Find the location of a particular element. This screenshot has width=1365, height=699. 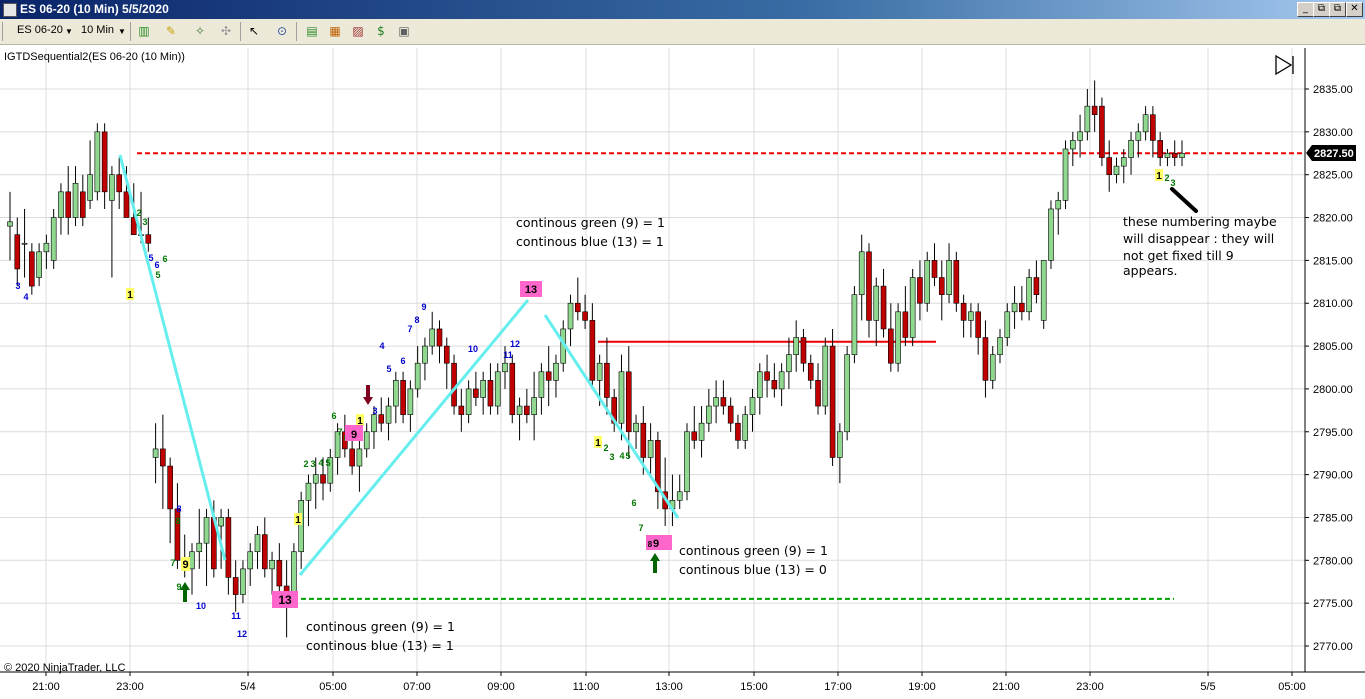

indicator-label: IGTDSequential2(ES 06-20 (10 Min)) is located at coordinates (94, 57).